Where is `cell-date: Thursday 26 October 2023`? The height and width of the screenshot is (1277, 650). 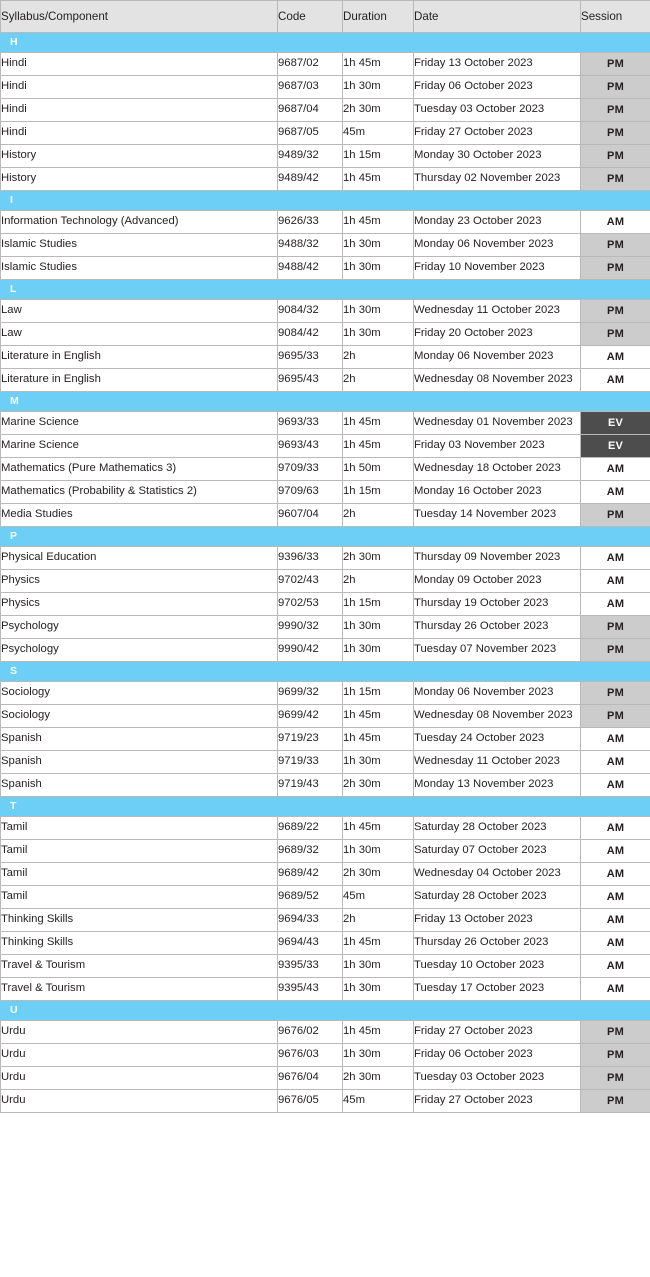 cell-date: Thursday 26 October 2023 is located at coordinates (497, 627).